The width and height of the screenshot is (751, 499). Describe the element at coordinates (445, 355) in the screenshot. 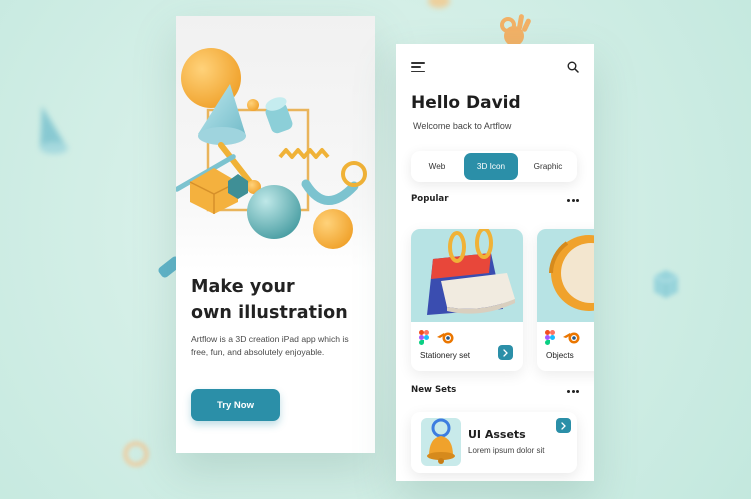

I see `card-title: Stationery set` at that location.